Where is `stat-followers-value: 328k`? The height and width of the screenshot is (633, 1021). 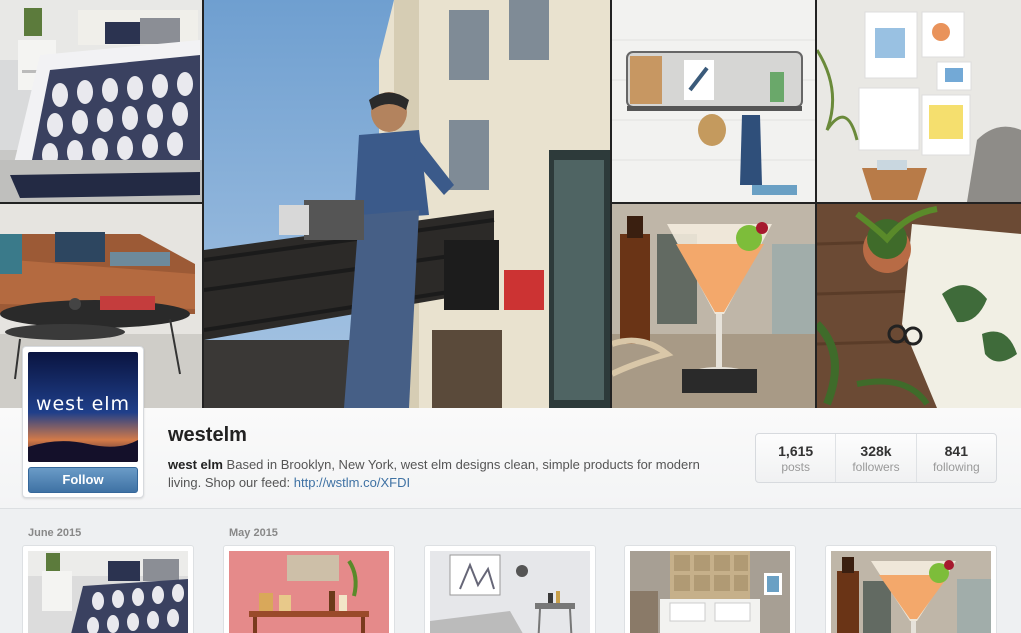 stat-followers-value: 328k is located at coordinates (876, 451).